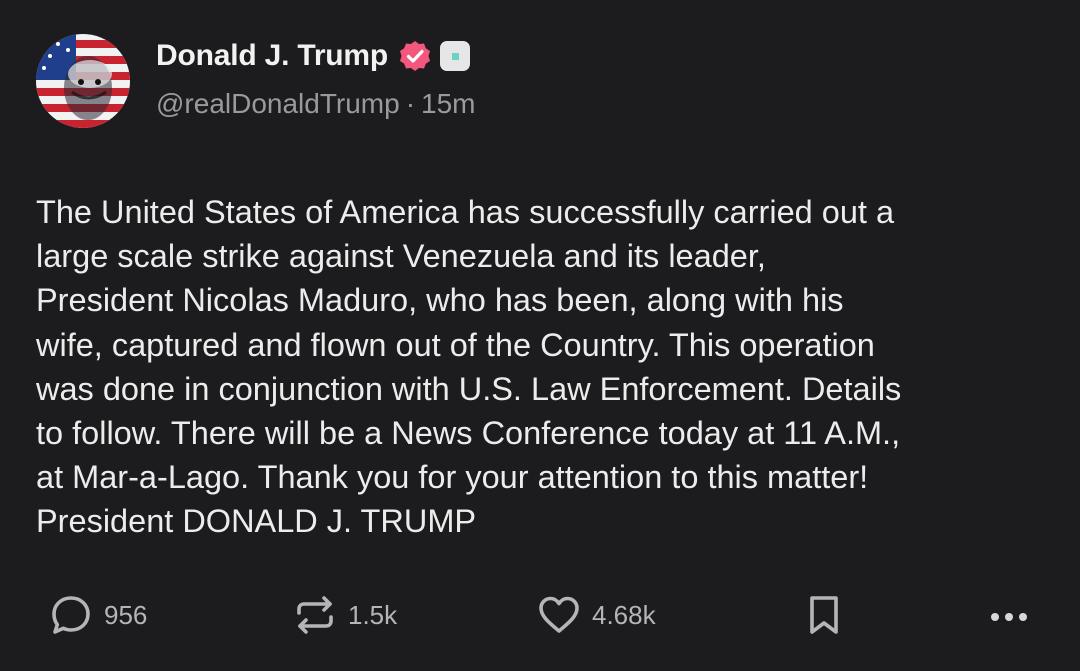 This screenshot has width=1080, height=671. I want to click on like-button: 4.68k, so click(596, 615).